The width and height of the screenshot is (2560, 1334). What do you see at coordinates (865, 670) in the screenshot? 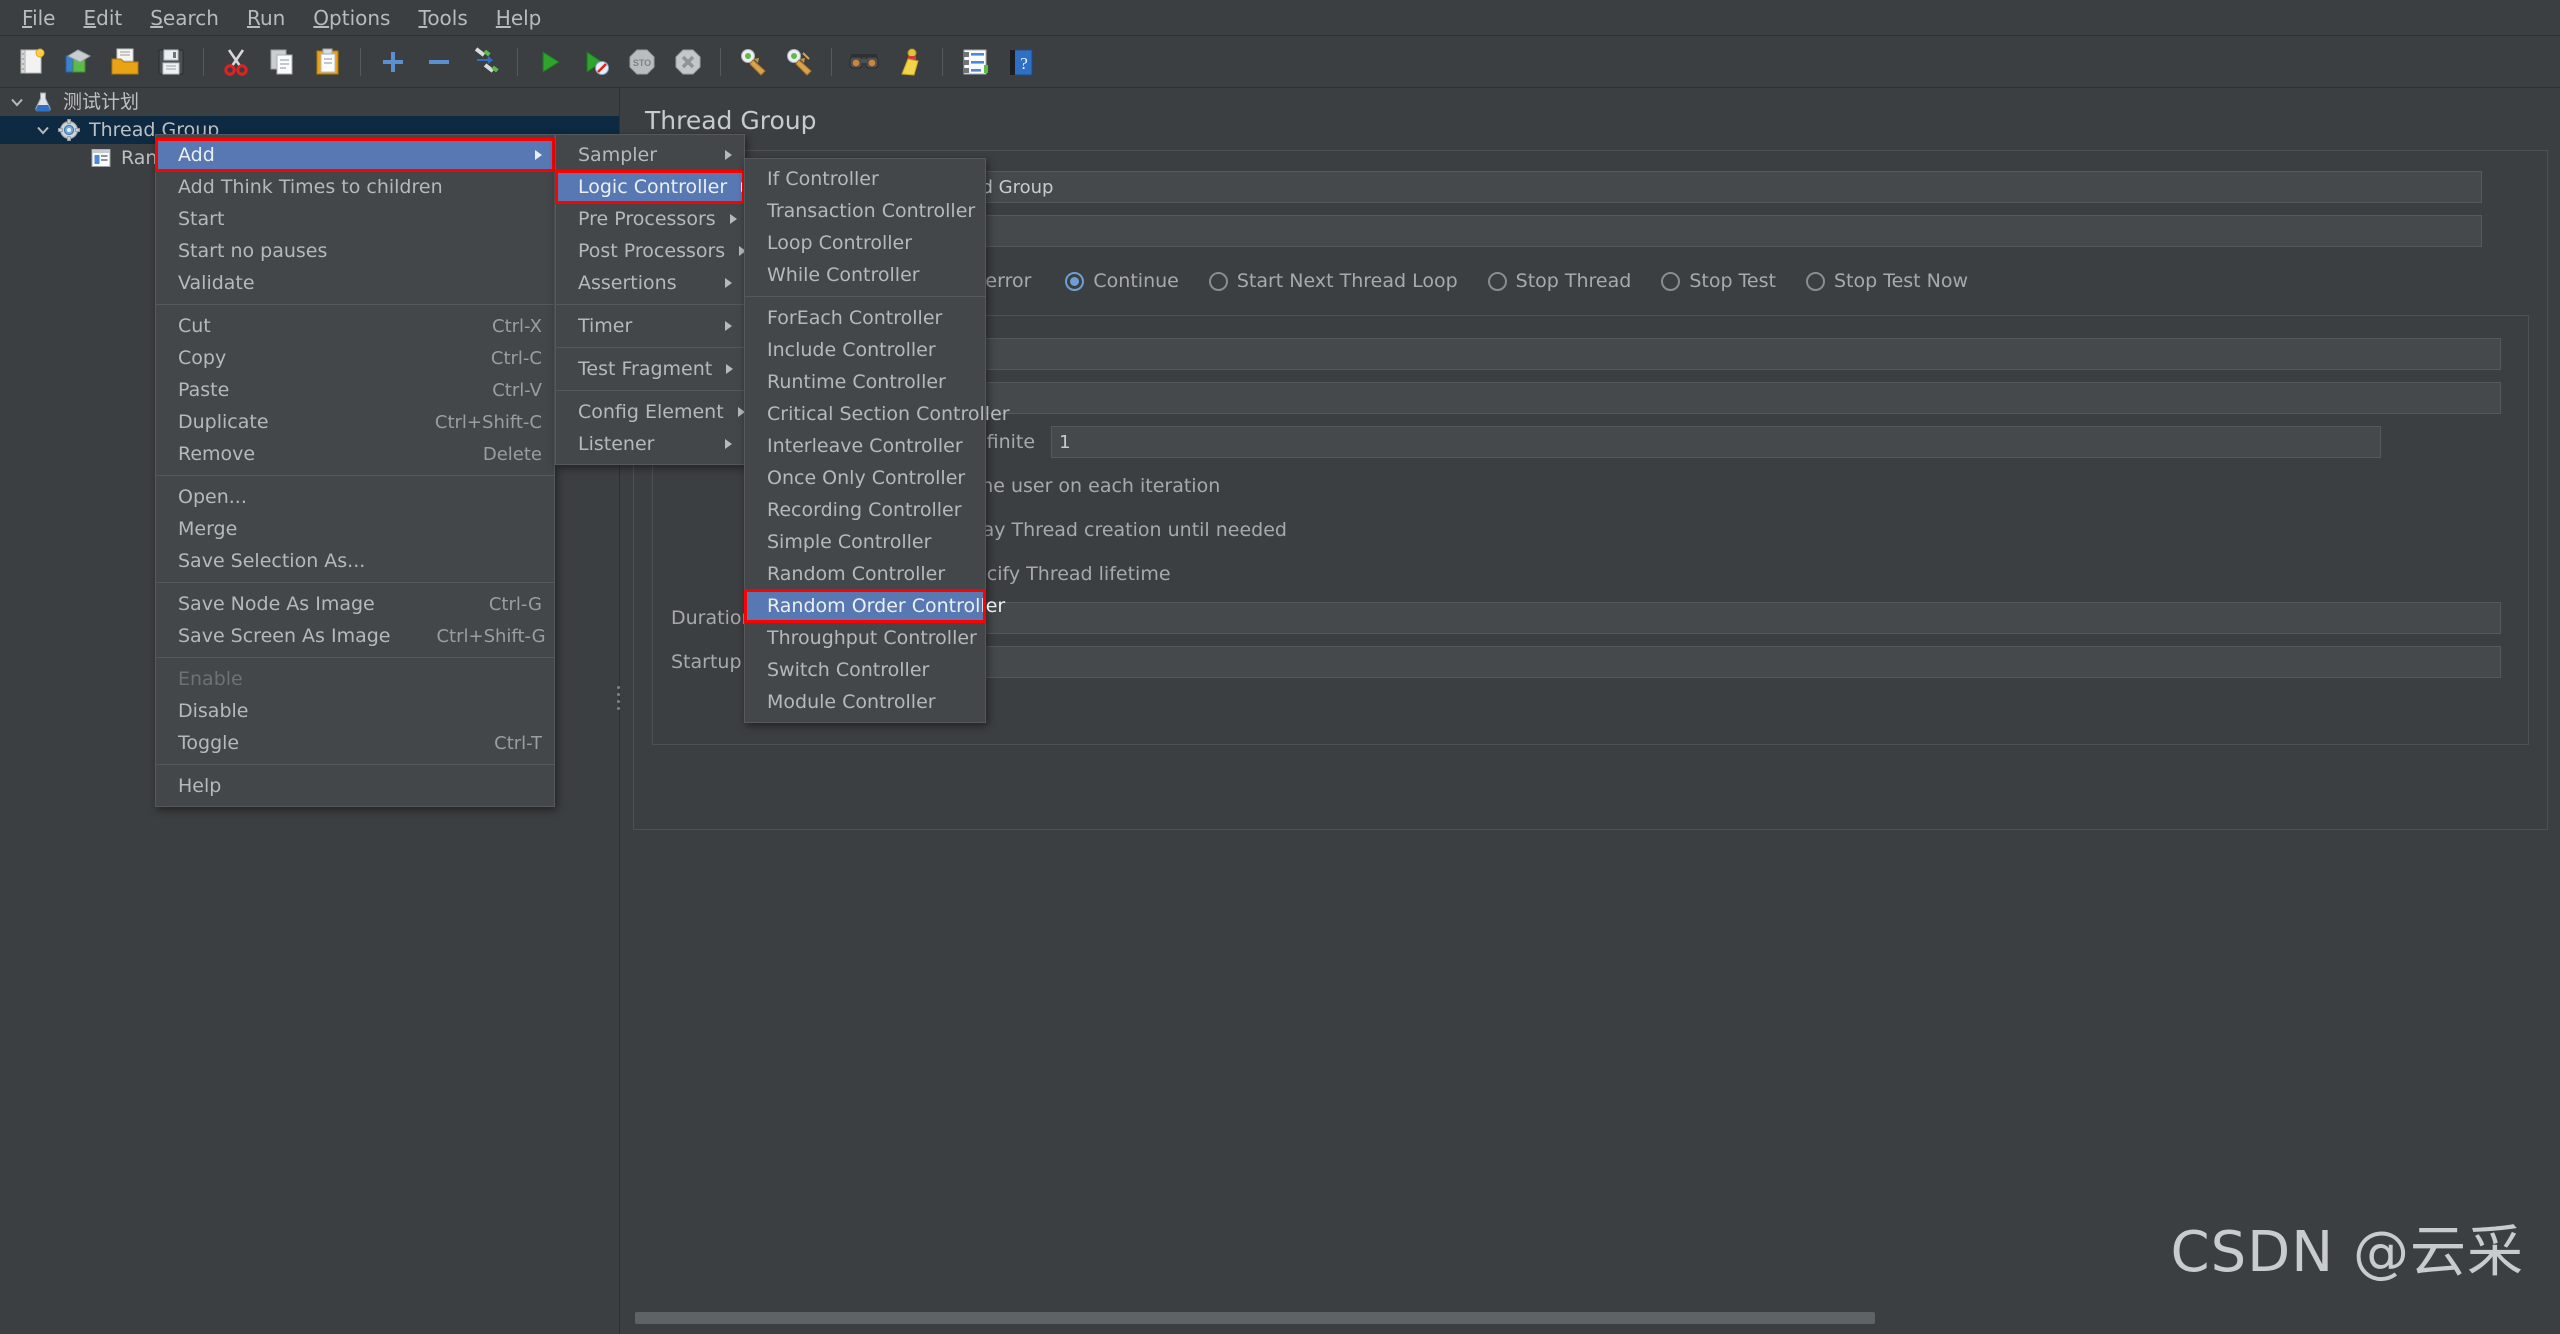
I see `logic-controller-item-switch-controller: Switch Controller` at bounding box center [865, 670].